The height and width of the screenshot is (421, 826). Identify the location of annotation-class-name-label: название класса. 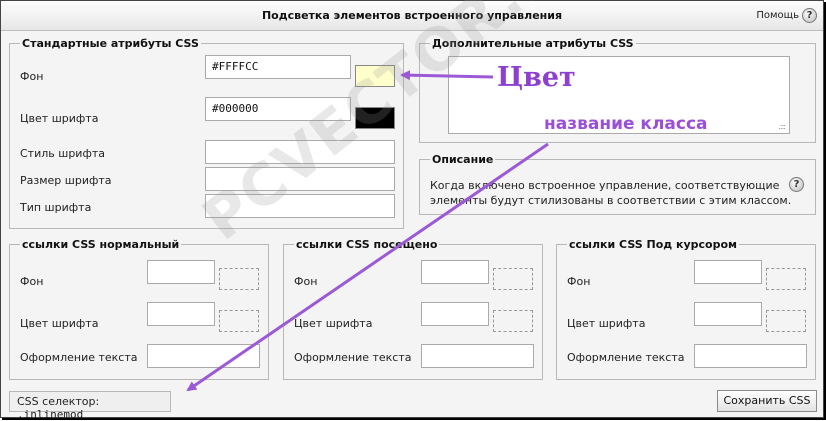
(626, 124).